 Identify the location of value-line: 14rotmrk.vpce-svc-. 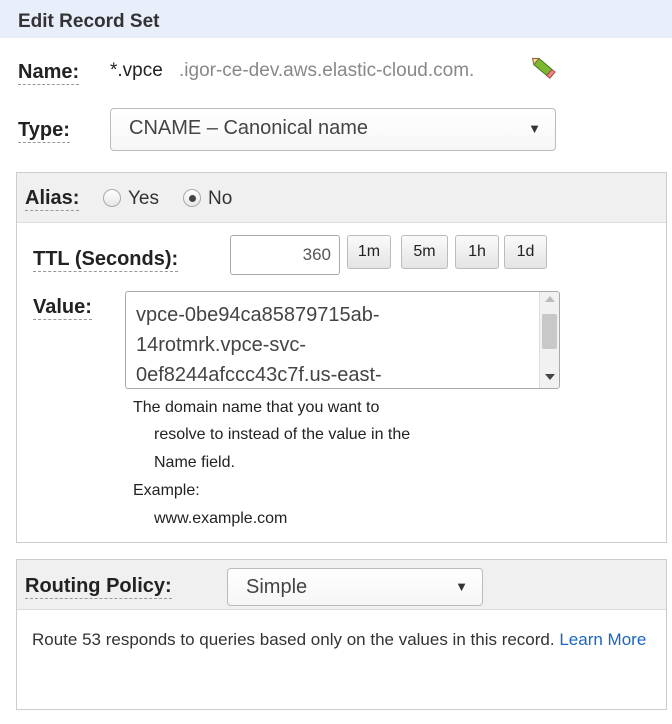
(221, 345).